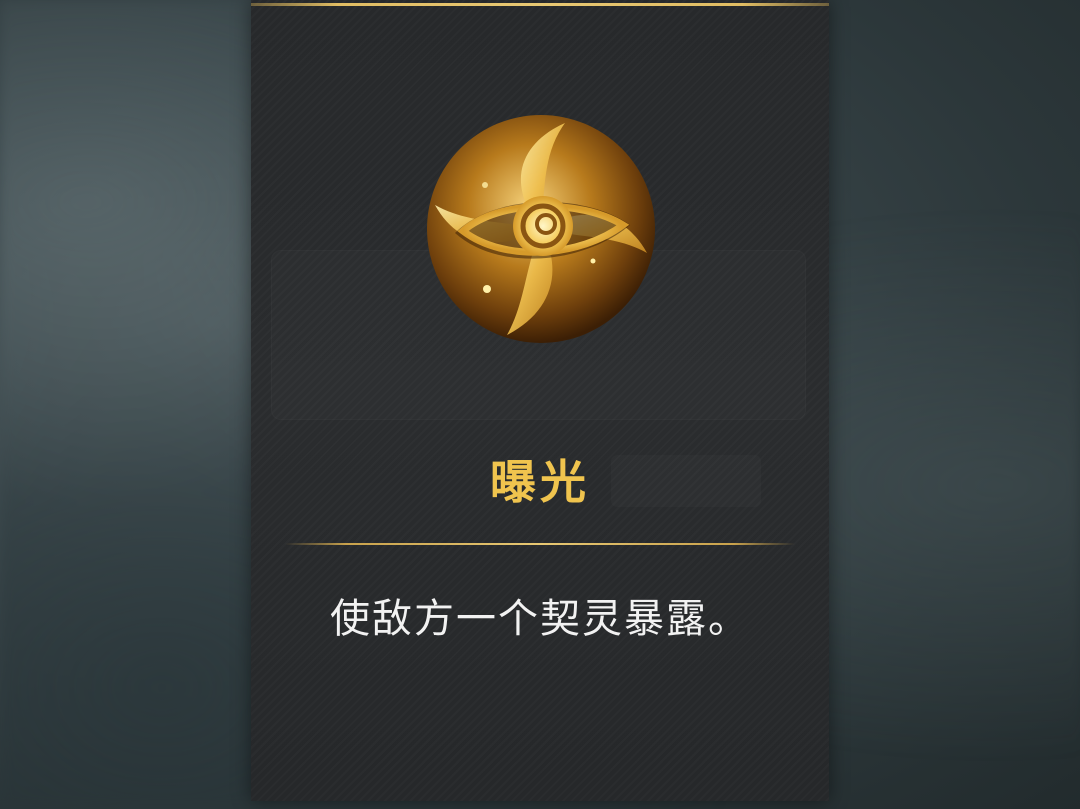 Image resolution: width=1080 pixels, height=809 pixels. What do you see at coordinates (540, 544) in the screenshot?
I see `gold-divider` at bounding box center [540, 544].